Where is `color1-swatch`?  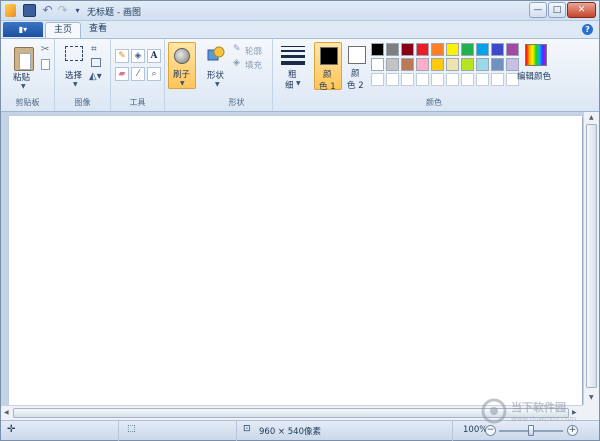 color1-swatch is located at coordinates (329, 56).